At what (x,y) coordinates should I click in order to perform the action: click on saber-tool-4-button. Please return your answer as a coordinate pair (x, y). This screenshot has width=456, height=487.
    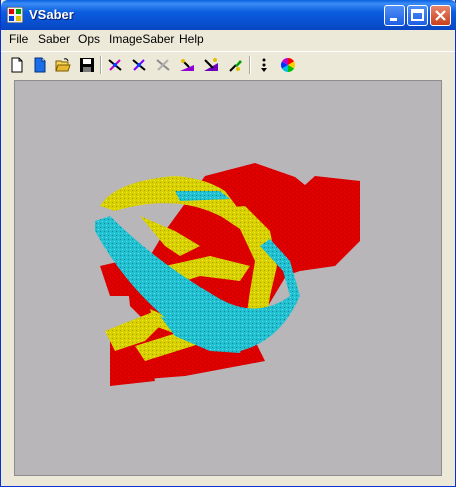
    Looking at the image, I should click on (187, 65).